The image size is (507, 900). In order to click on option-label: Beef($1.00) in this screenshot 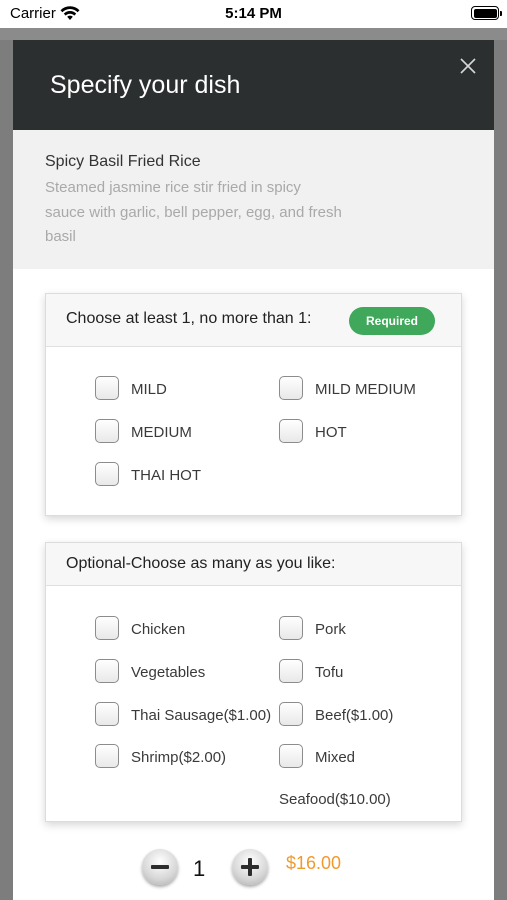, I will do `click(354, 715)`.